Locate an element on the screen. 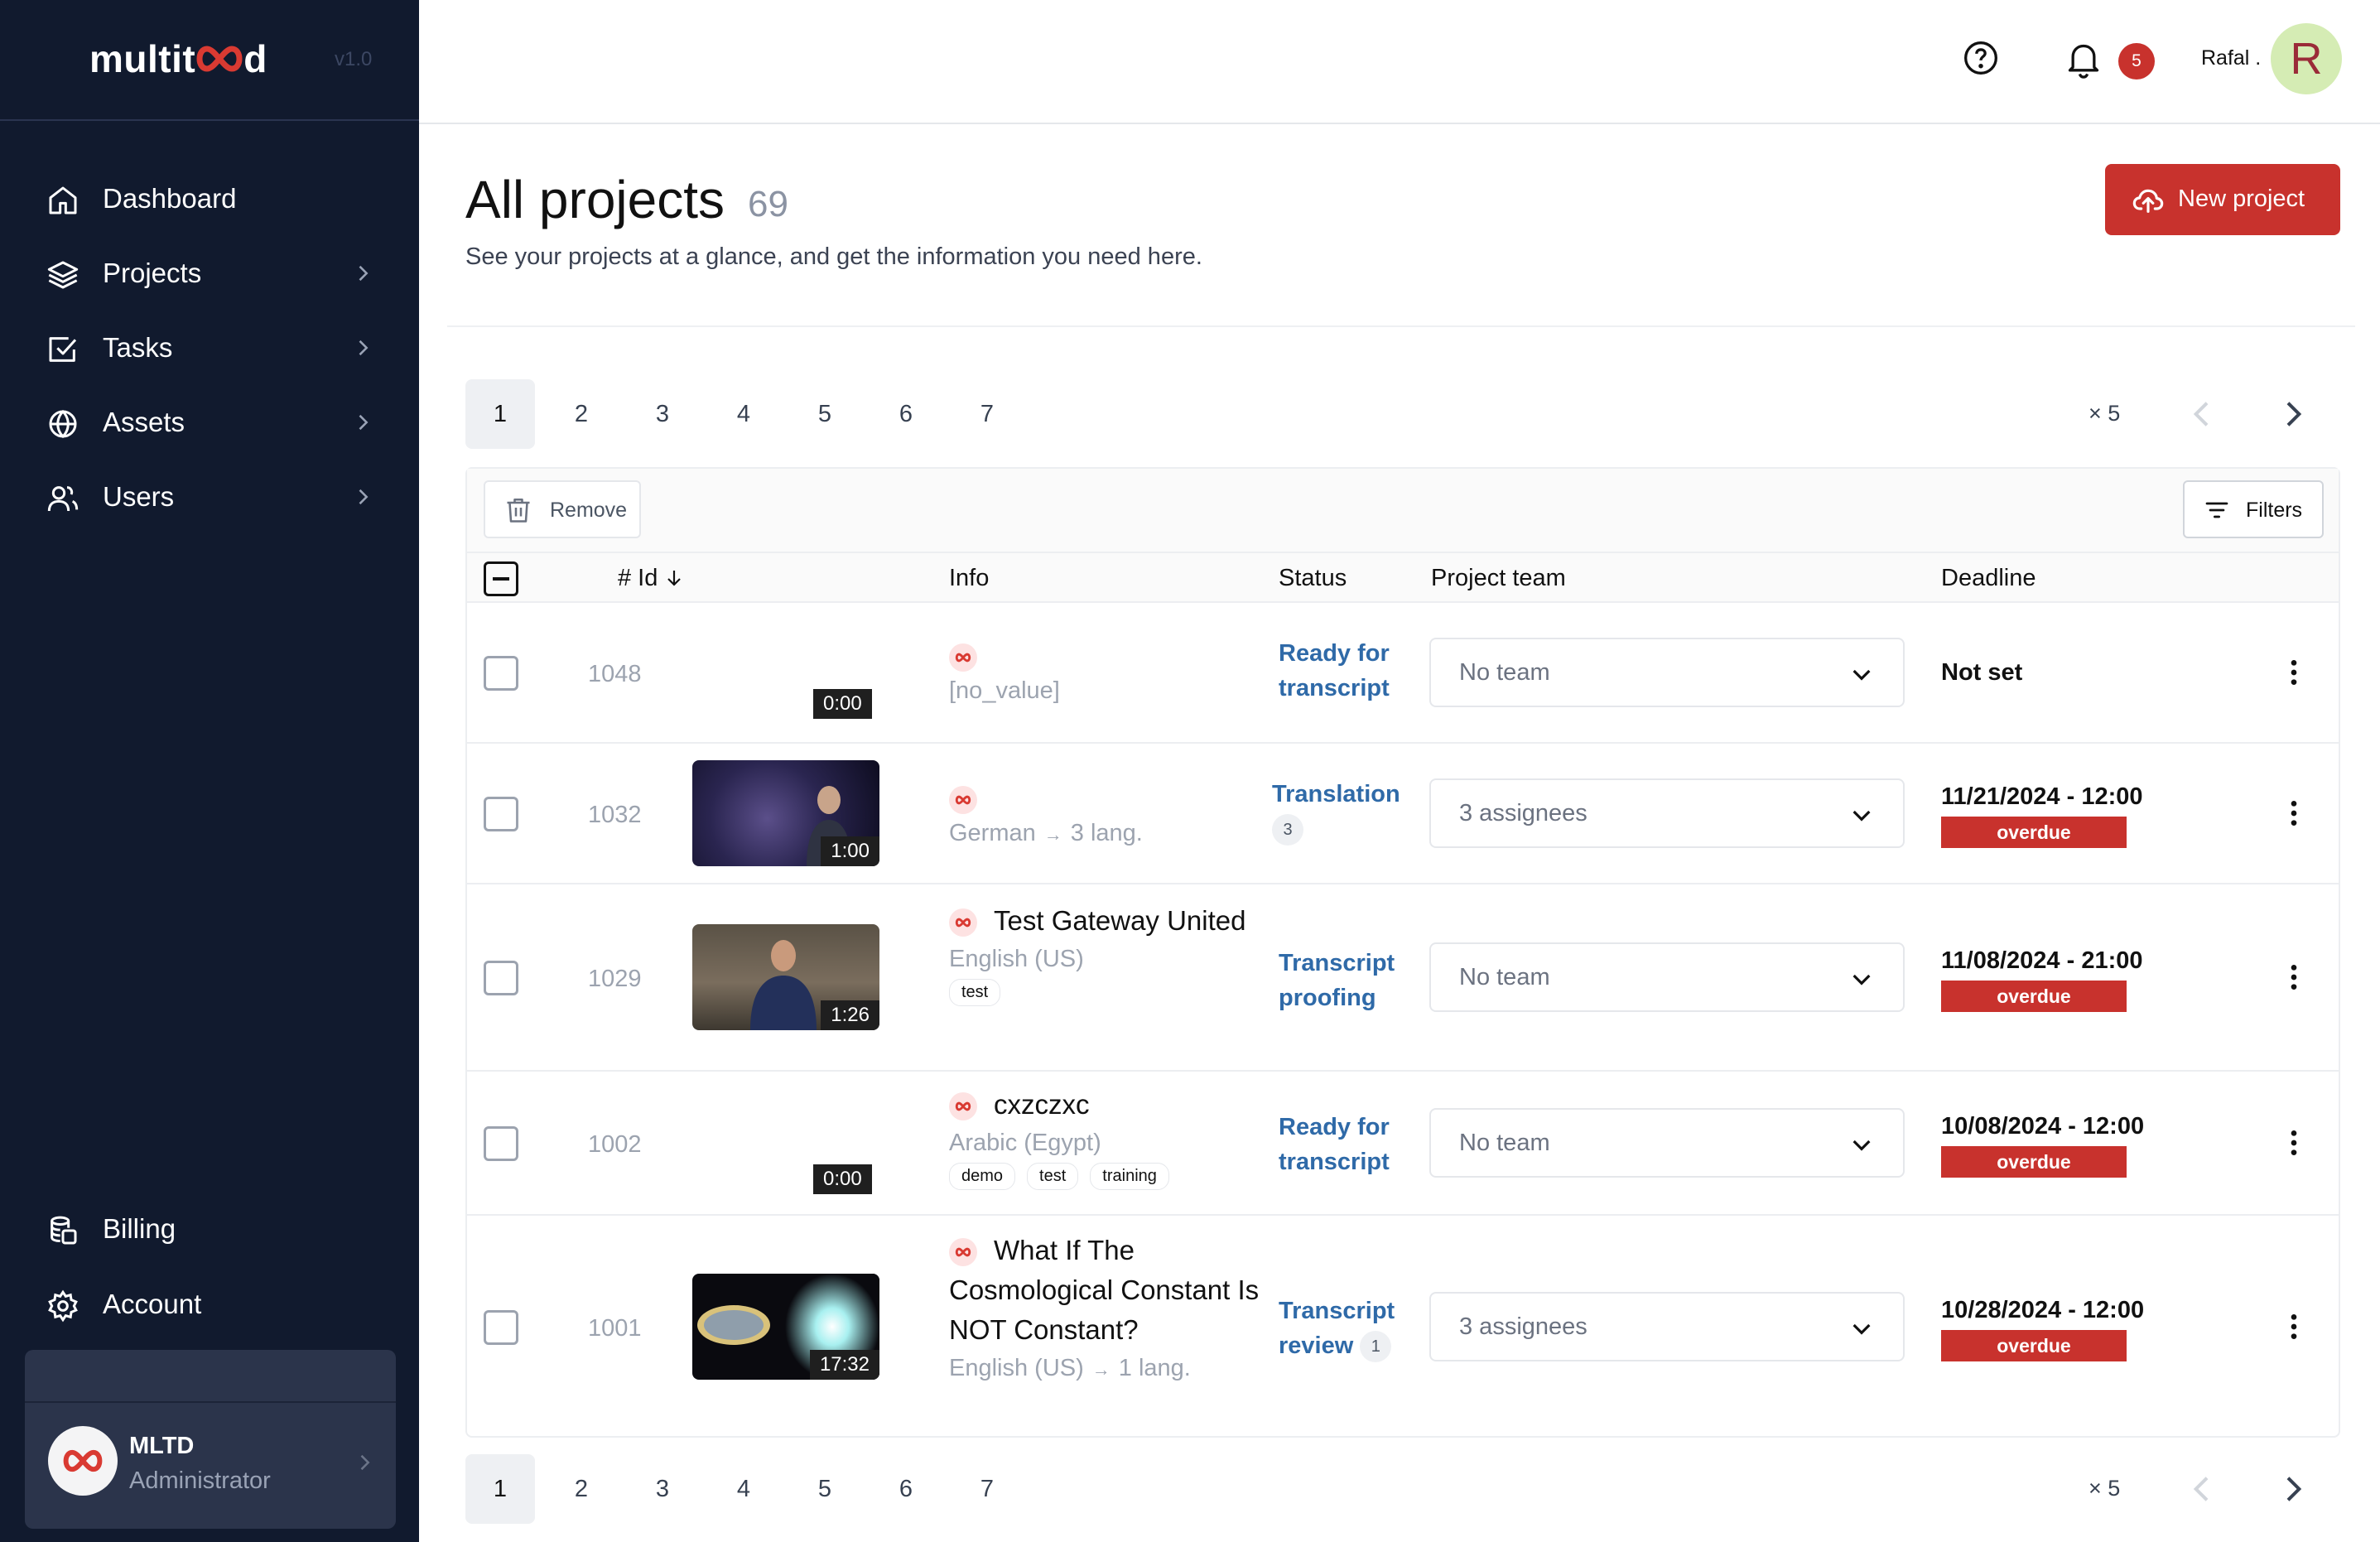 Image resolution: width=2380 pixels, height=1542 pixels. brand-logo: multit d is located at coordinates (178, 58).